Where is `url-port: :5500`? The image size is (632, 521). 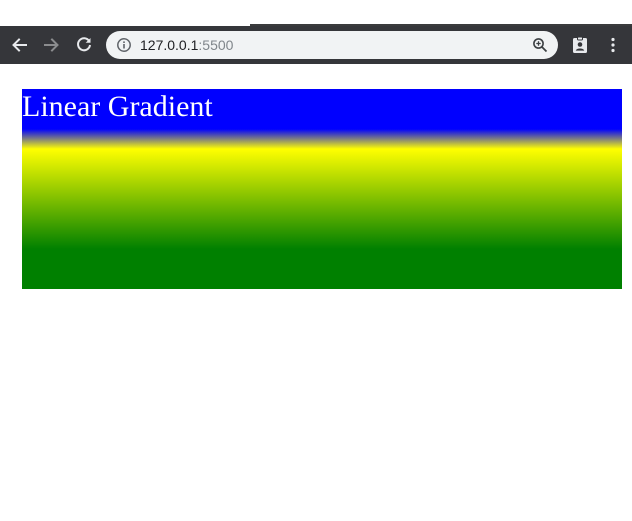
url-port: :5500 is located at coordinates (216, 45).